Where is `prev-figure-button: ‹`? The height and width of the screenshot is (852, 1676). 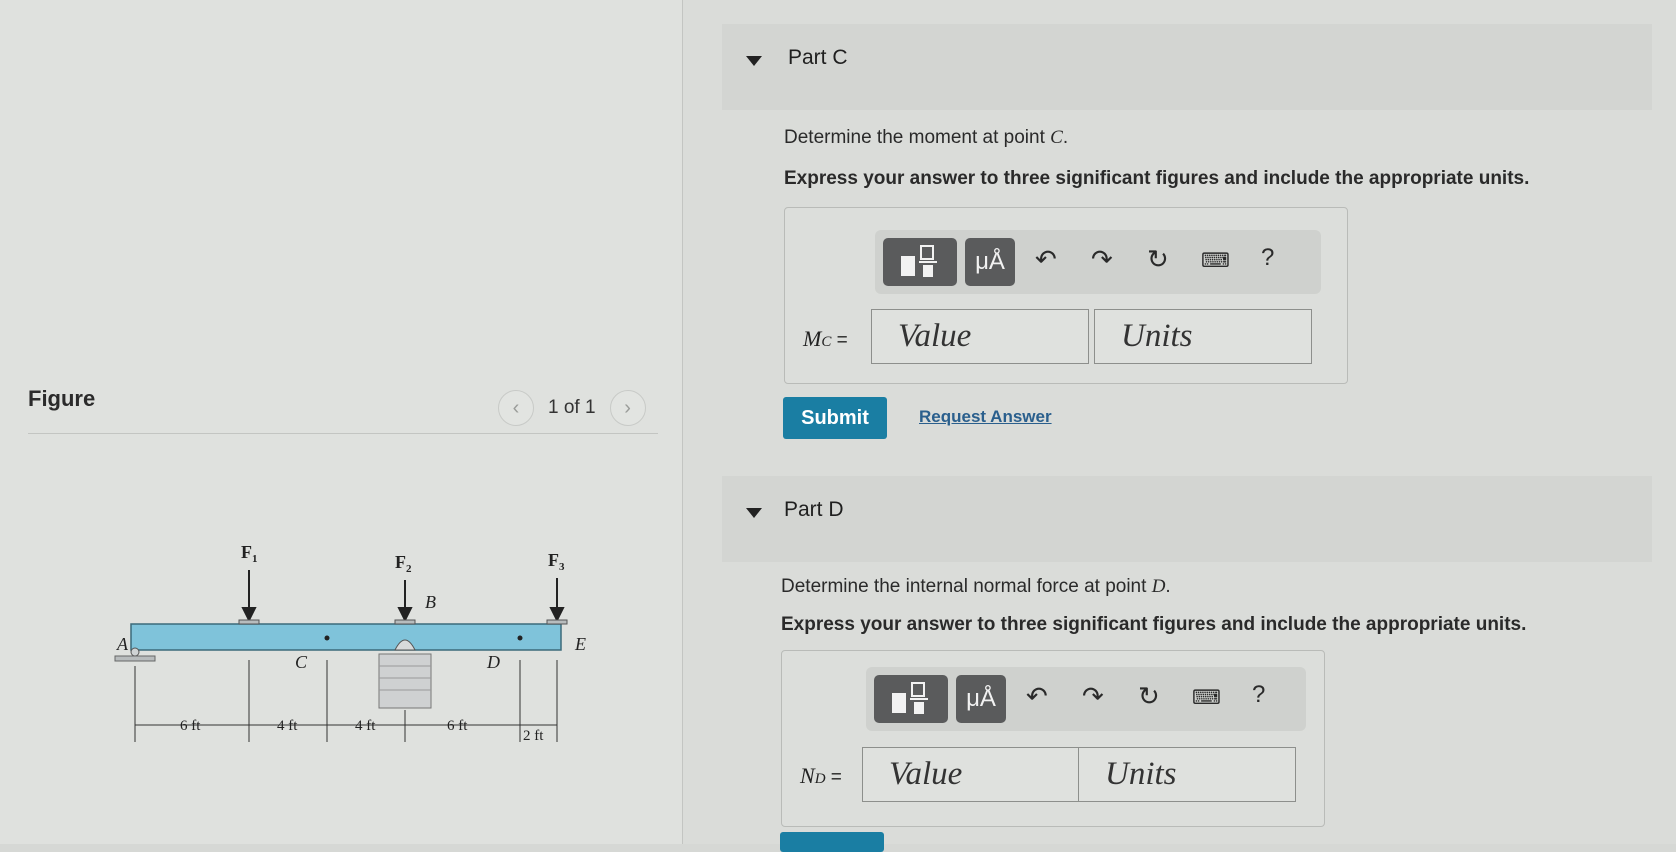 prev-figure-button: ‹ is located at coordinates (516, 408).